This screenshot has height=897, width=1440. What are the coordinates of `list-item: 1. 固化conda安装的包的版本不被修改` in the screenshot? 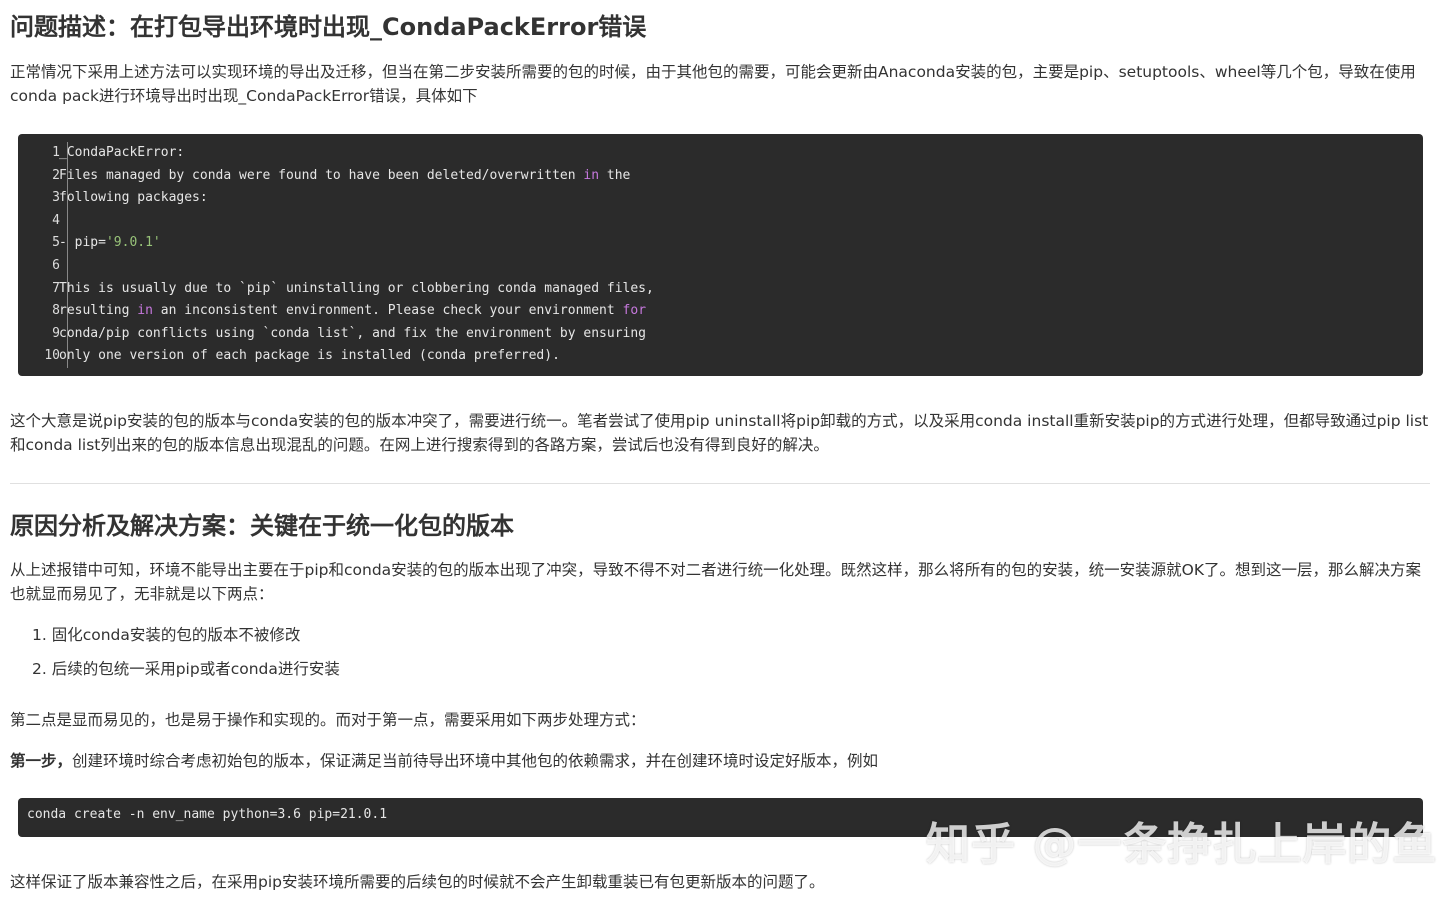 It's located at (166, 635).